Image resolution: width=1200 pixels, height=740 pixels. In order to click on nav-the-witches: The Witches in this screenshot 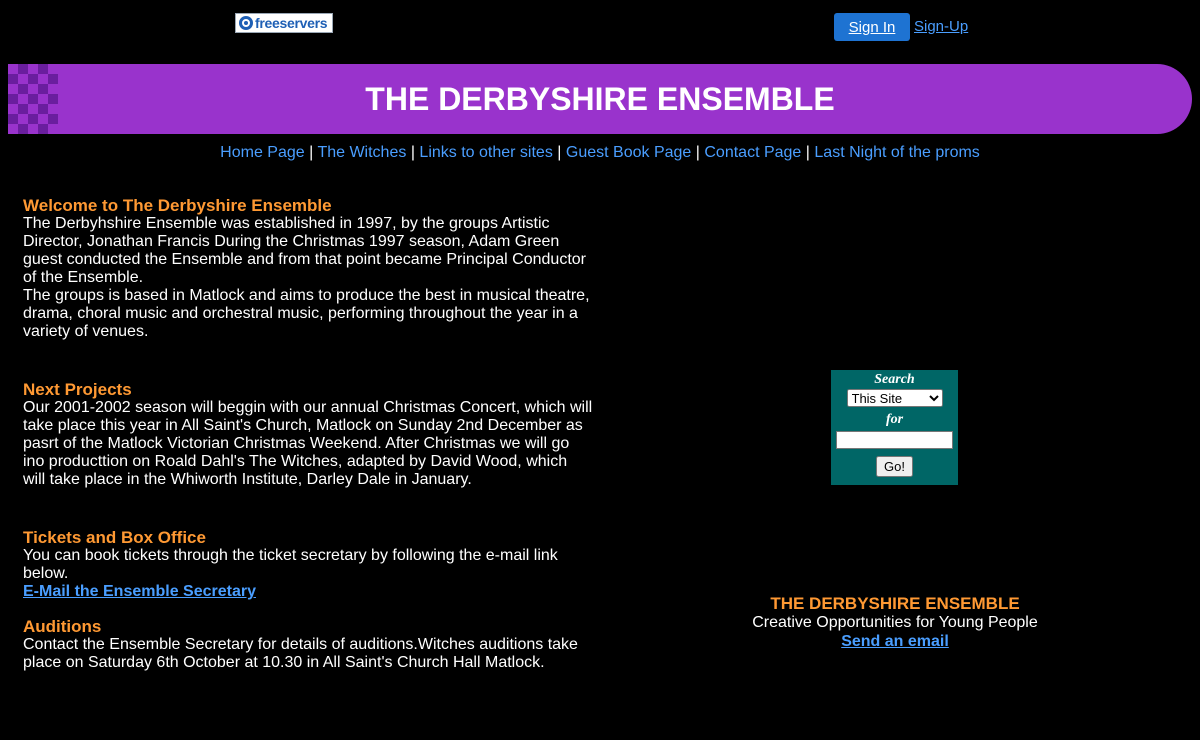, I will do `click(361, 152)`.